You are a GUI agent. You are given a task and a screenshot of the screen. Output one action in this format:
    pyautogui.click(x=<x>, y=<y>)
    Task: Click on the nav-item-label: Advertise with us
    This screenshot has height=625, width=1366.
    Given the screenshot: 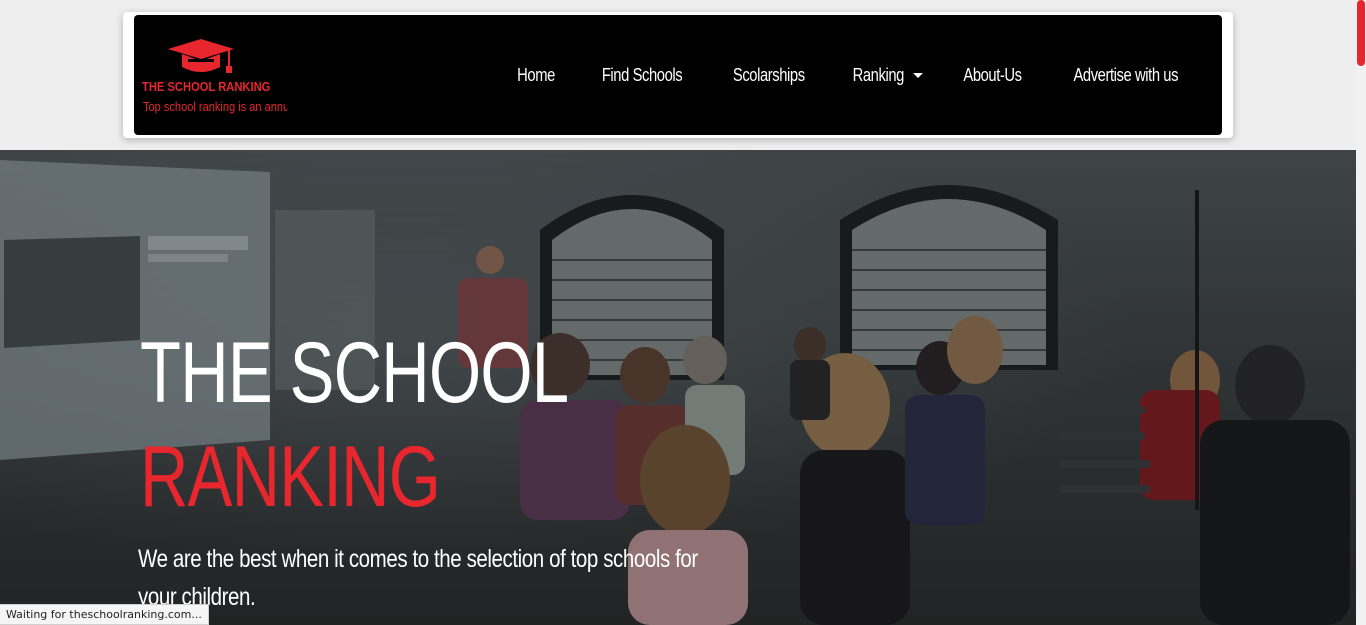 What is the action you would take?
    pyautogui.click(x=1126, y=74)
    